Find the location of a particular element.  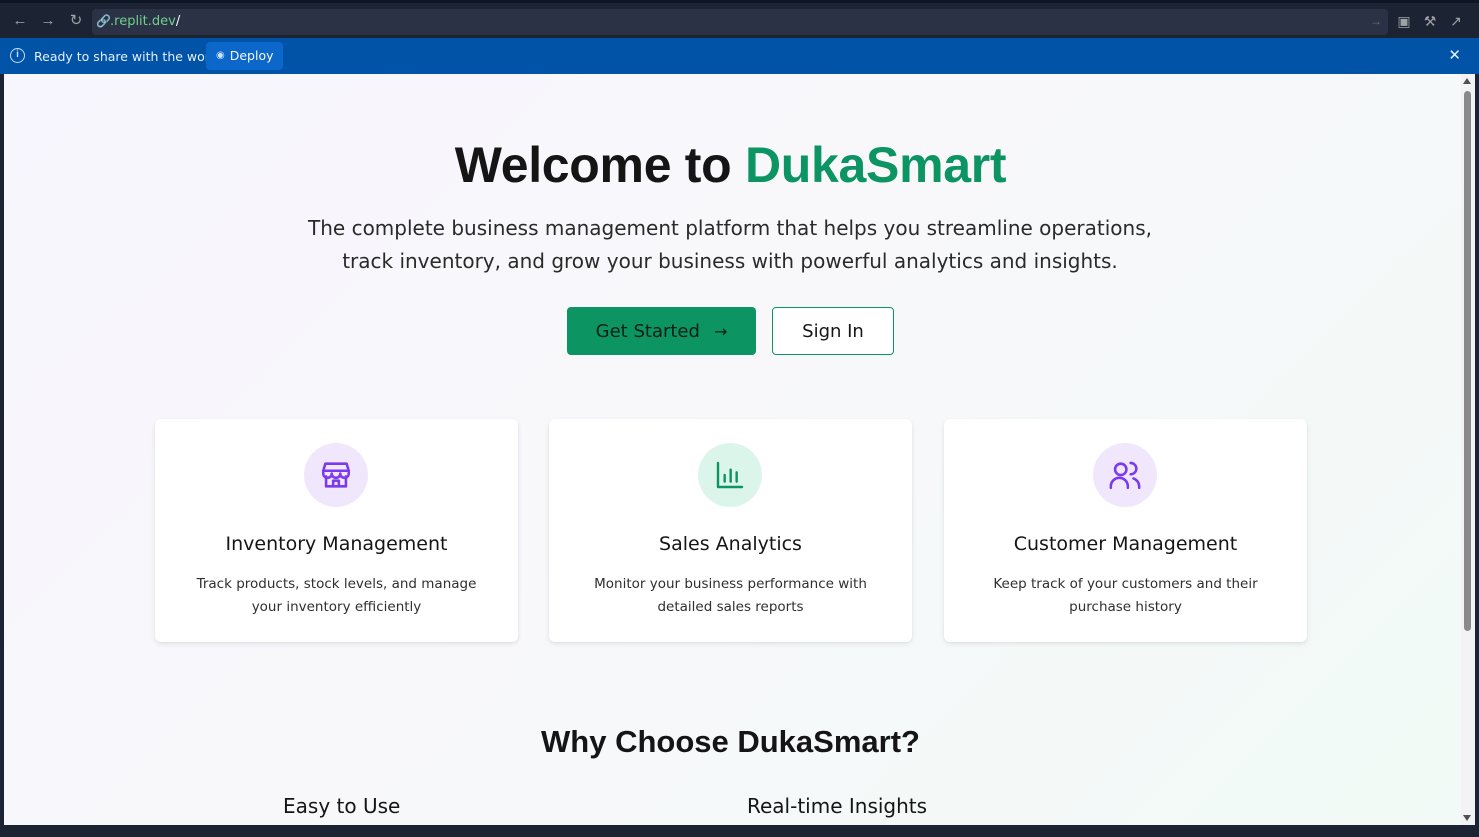

external-link-icon: ↗ is located at coordinates (1456, 21).